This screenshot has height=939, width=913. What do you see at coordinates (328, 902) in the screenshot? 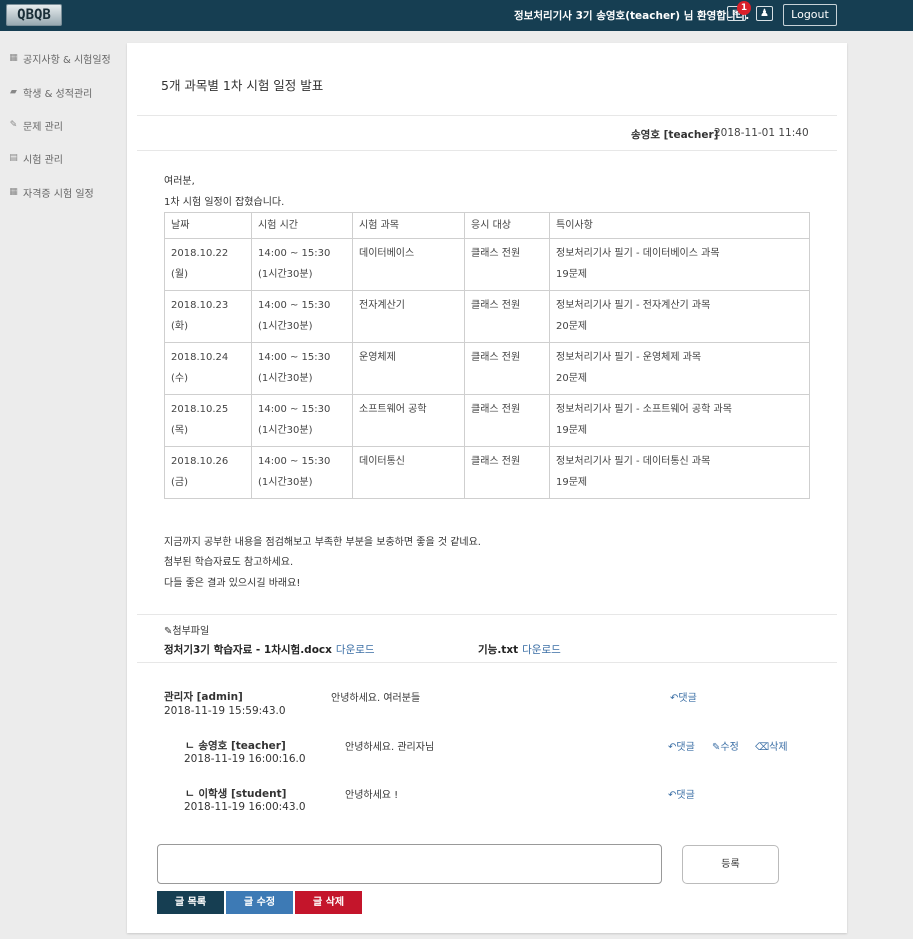
I see `delete-post-button: 글 삭제` at bounding box center [328, 902].